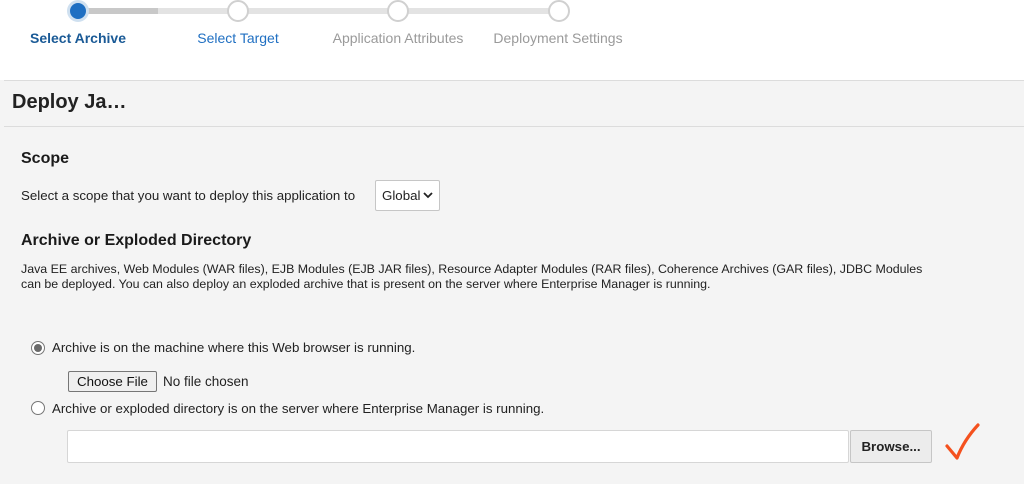  What do you see at coordinates (38, 408) in the screenshot?
I see `radio-archive-server` at bounding box center [38, 408].